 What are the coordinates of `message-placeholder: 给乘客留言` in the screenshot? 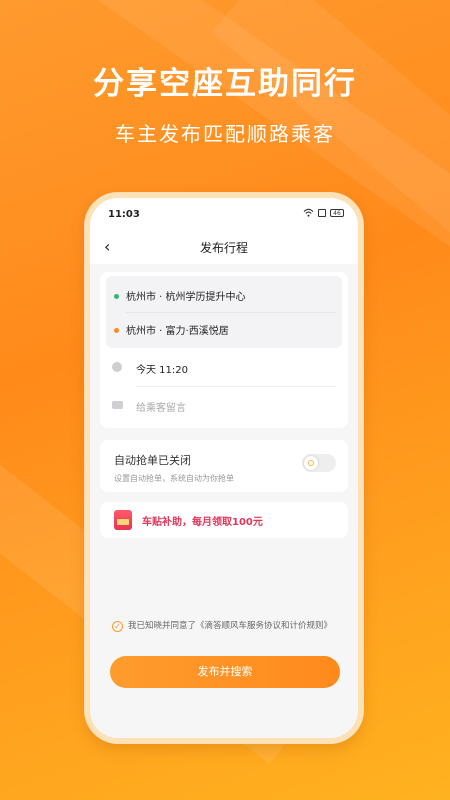 It's located at (161, 408).